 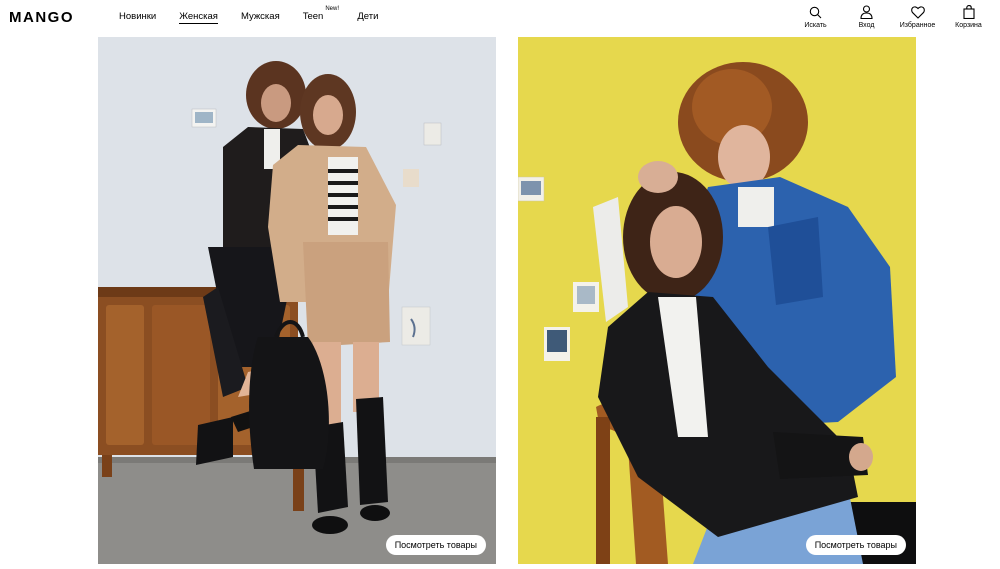 I want to click on cart-button: Корзина, so click(x=968, y=17).